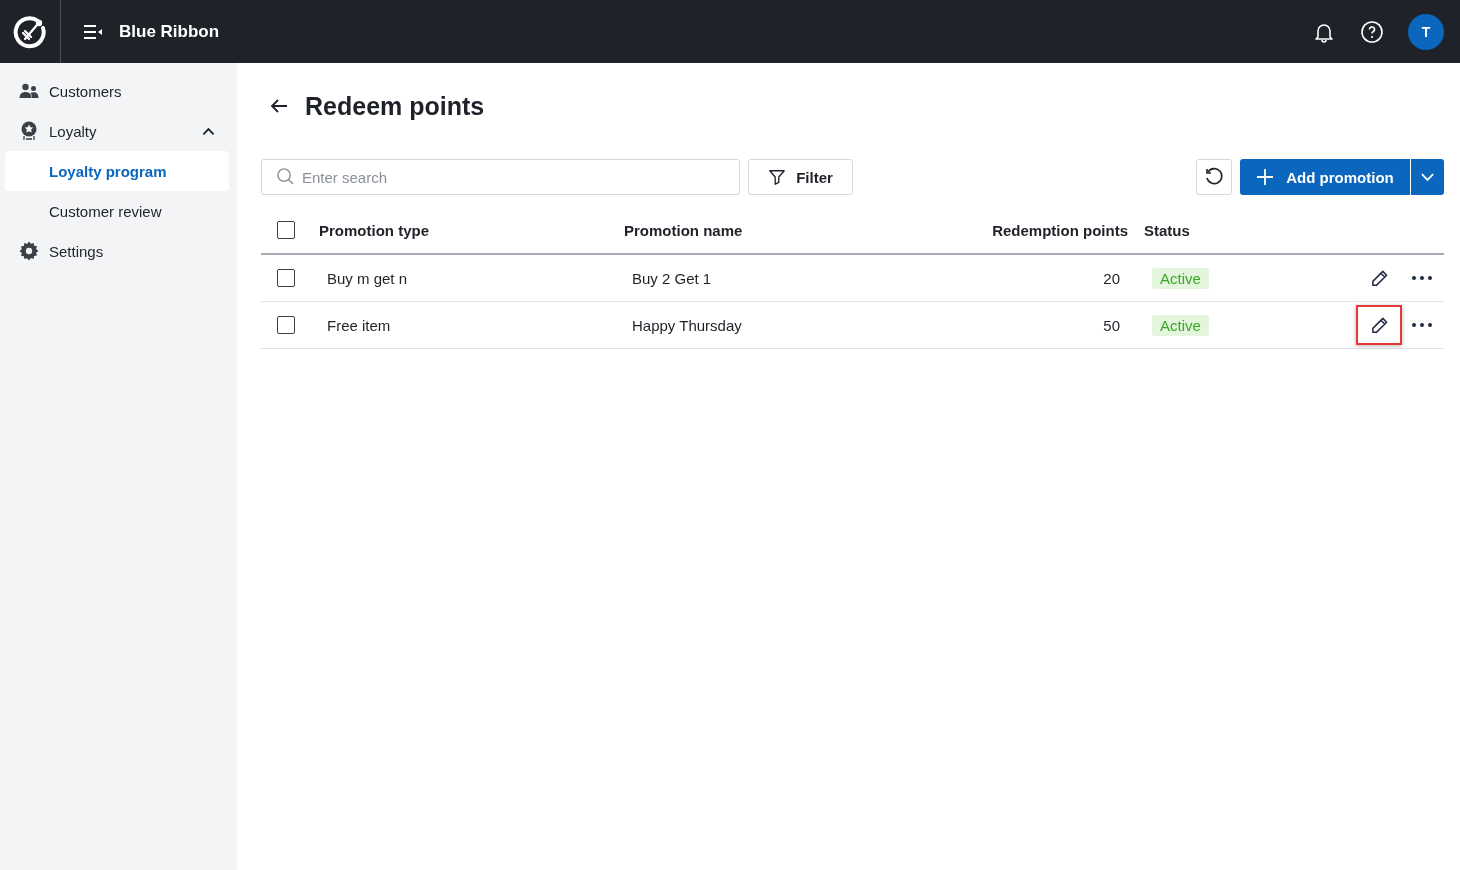  I want to click on table-cell: Happy Thursday, so click(687, 325).